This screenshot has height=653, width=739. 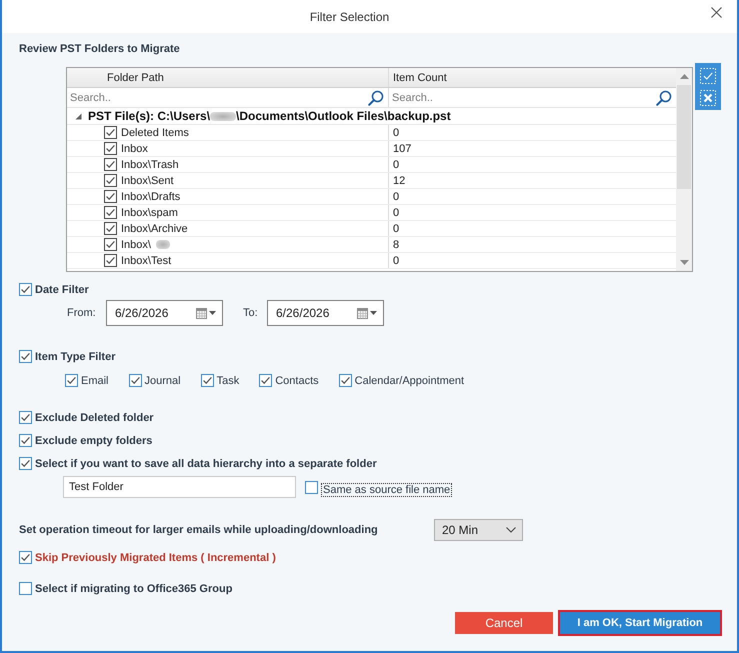 What do you see at coordinates (150, 164) in the screenshot?
I see `folder-name: Inbox\Trash` at bounding box center [150, 164].